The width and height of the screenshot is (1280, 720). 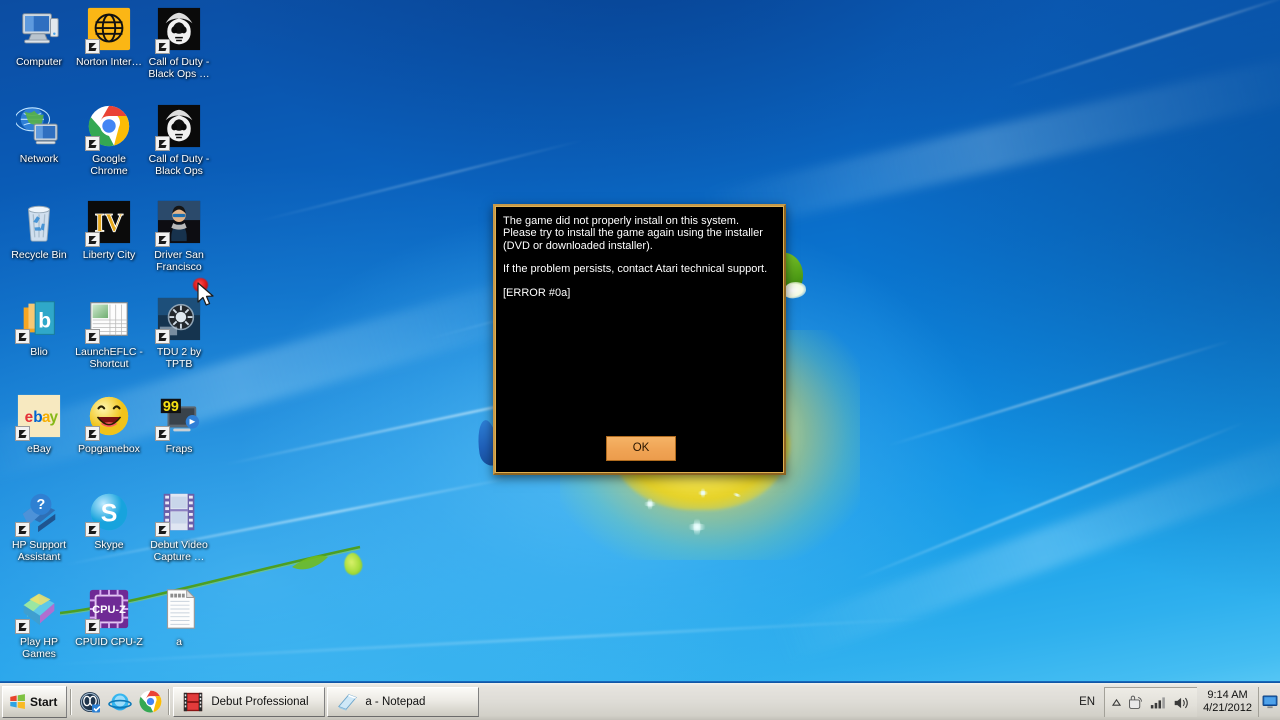 I want to click on desktop-icon-popgamebox: Popgamebox, so click(x=109, y=424).